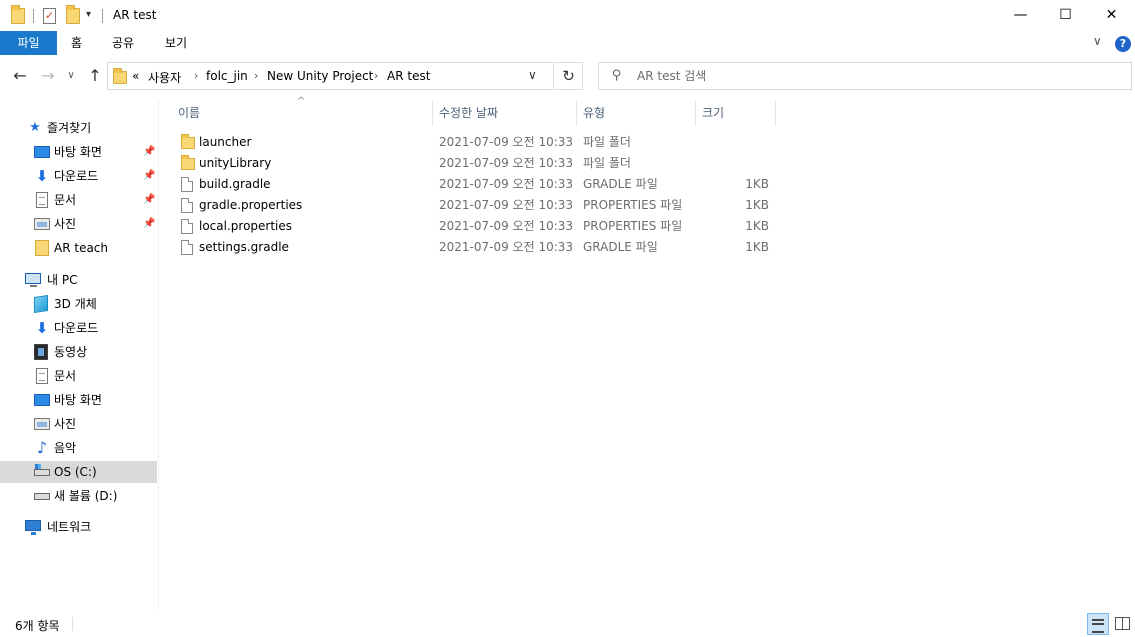 The height and width of the screenshot is (637, 1135). Describe the element at coordinates (78, 224) in the screenshot. I see `sidebar-item-pictures-pinned: 사진 📌` at that location.